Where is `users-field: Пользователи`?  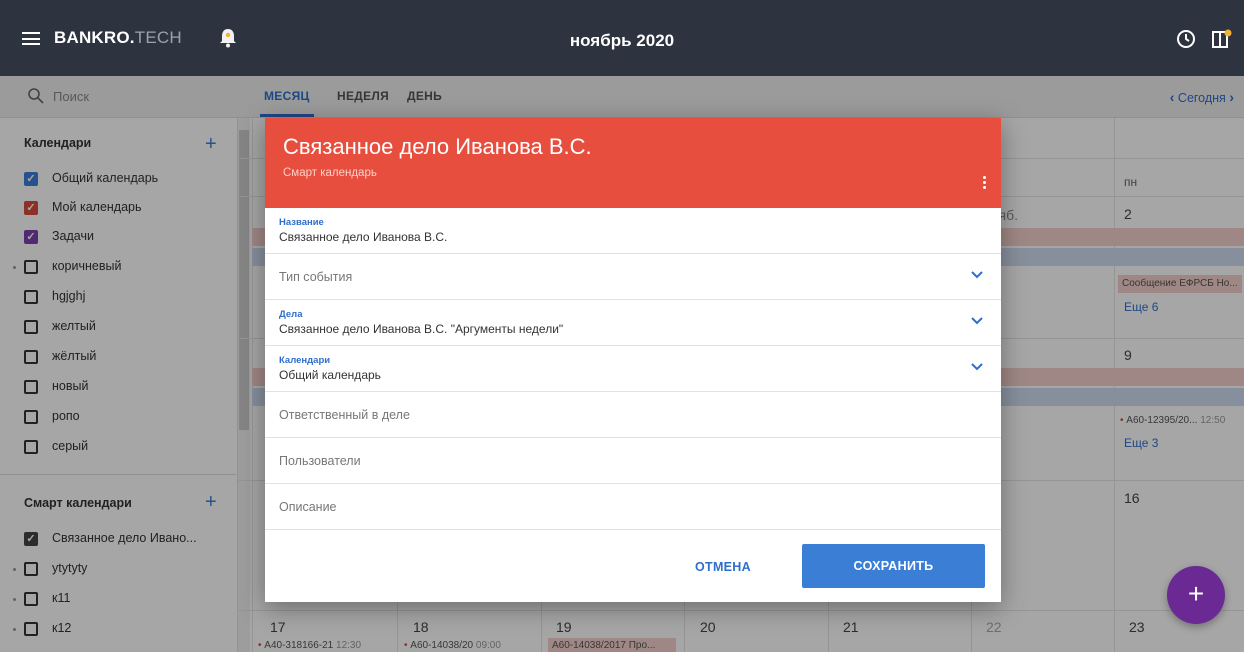
users-field: Пользователи is located at coordinates (633, 461).